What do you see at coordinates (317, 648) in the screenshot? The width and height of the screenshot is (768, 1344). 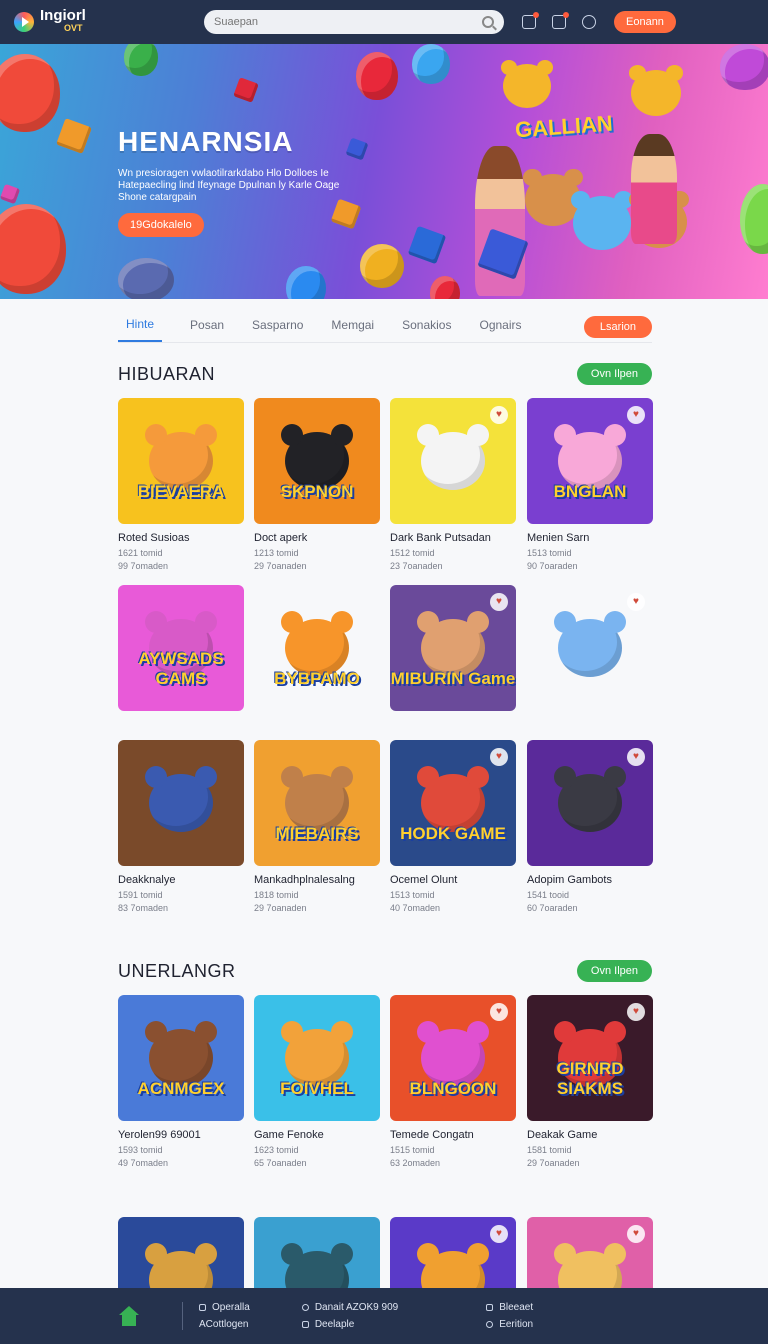 I see `game-thumbnail: BYBPAMO` at bounding box center [317, 648].